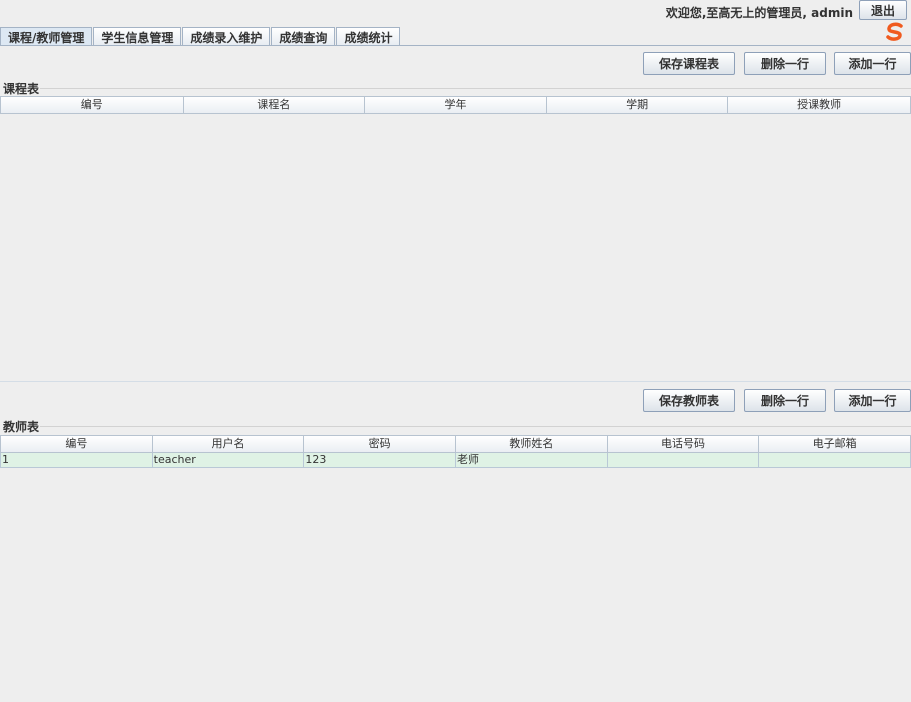 This screenshot has height=702, width=911. I want to click on course-table-header: 编号 课程名 学年 学期 授课教师, so click(455, 105).